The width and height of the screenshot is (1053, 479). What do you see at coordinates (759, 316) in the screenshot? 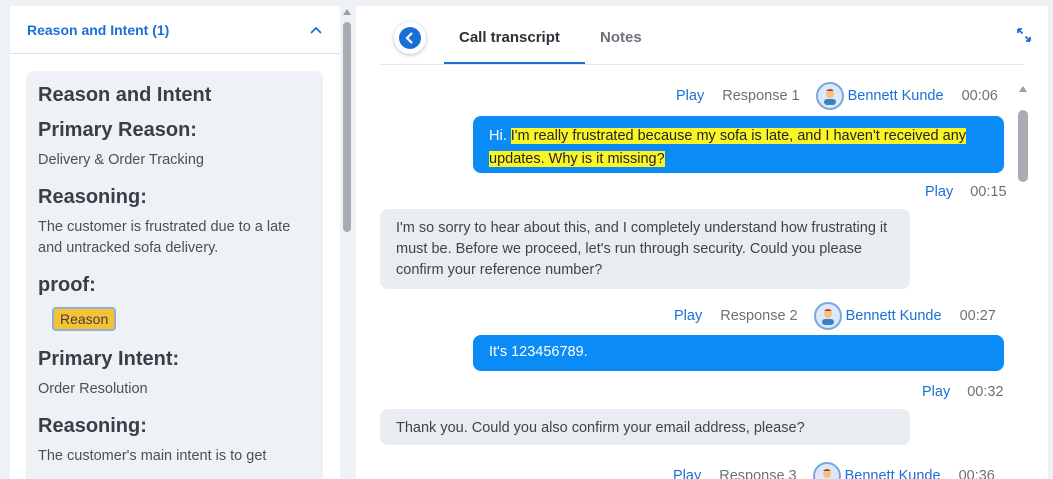
I see `response-label: Response 2` at bounding box center [759, 316].